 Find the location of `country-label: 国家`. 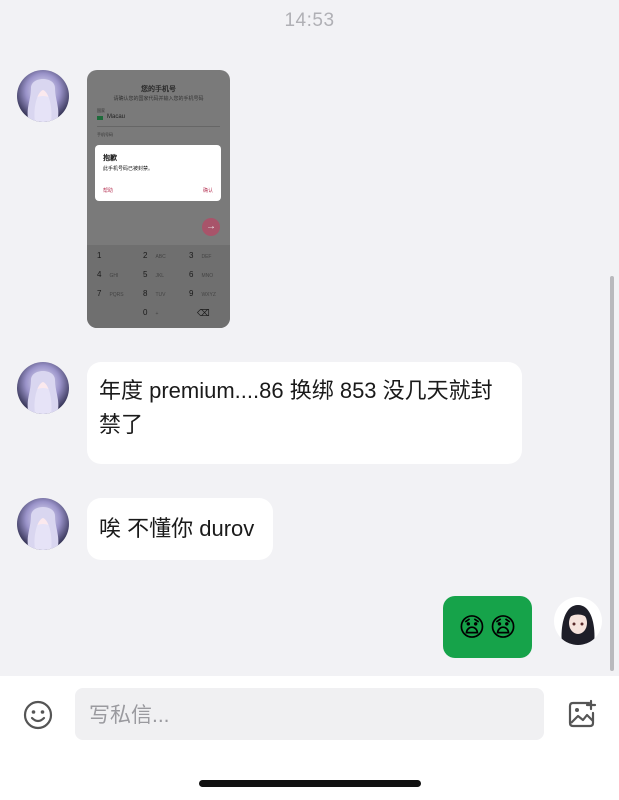

country-label: 国家 is located at coordinates (101, 110).